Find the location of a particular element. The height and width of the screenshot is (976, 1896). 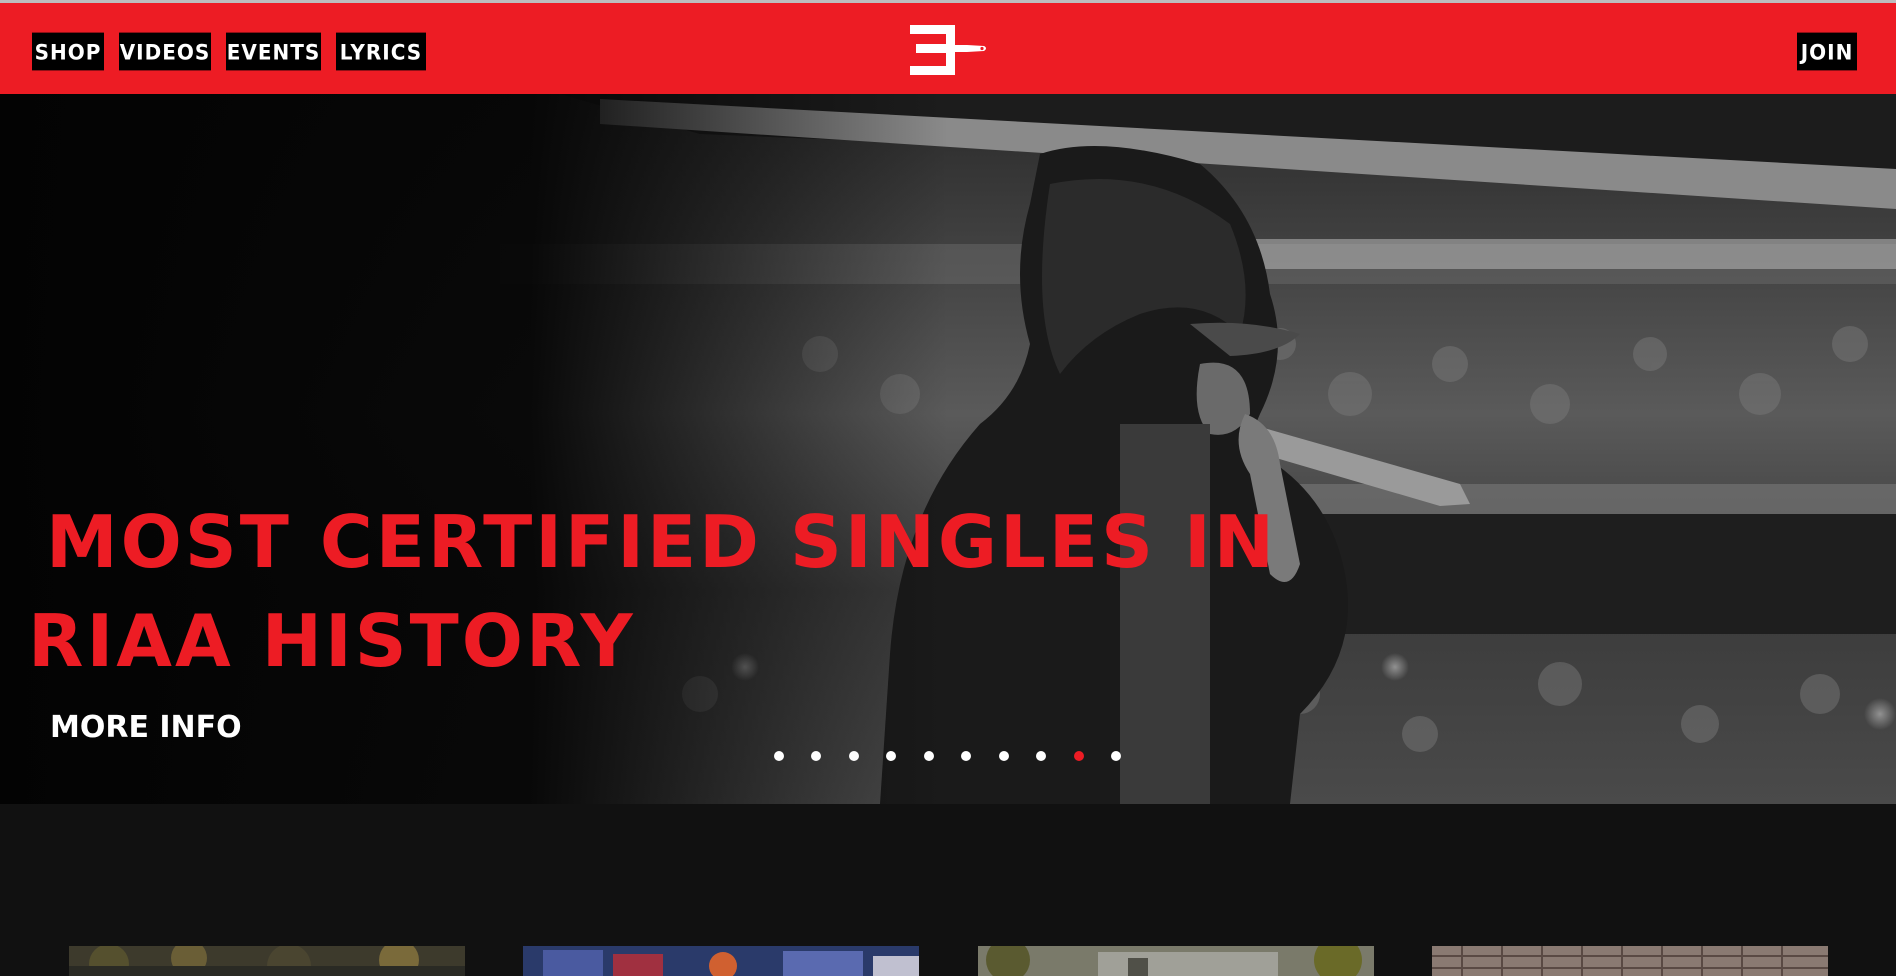

building-facade-photo is located at coordinates (1630, 961).